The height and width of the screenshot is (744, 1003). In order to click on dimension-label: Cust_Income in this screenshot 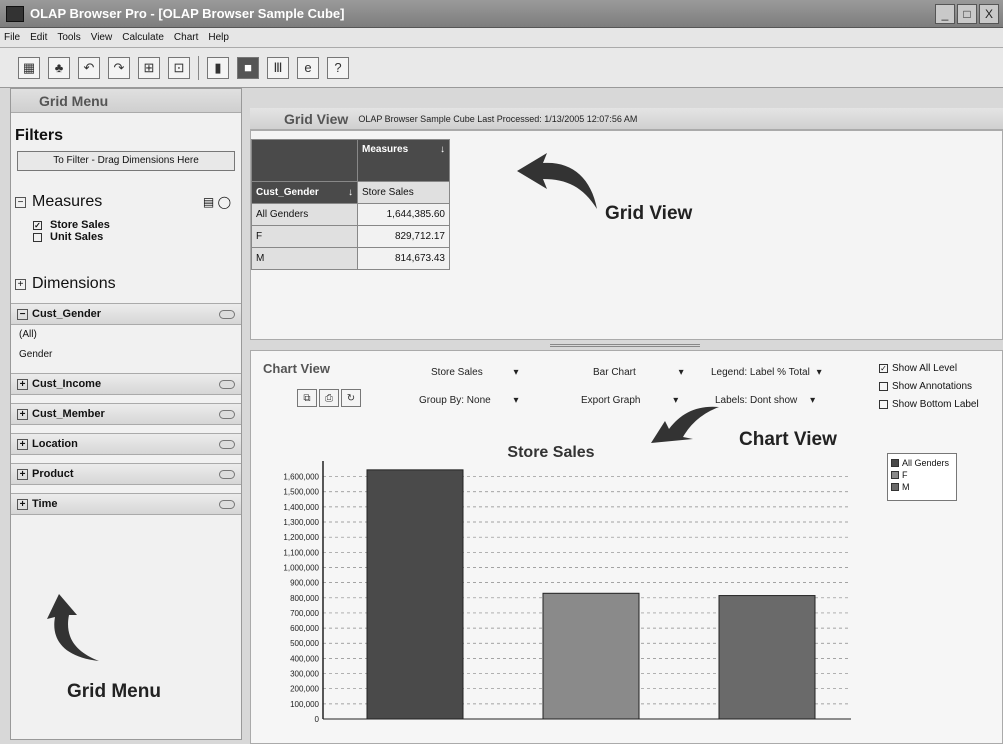, I will do `click(67, 384)`.